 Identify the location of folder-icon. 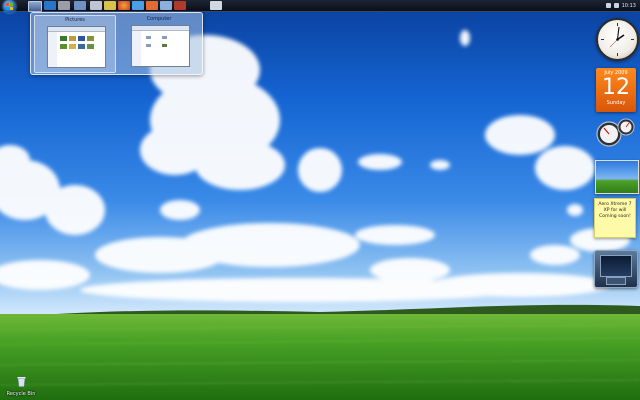
(110, 5).